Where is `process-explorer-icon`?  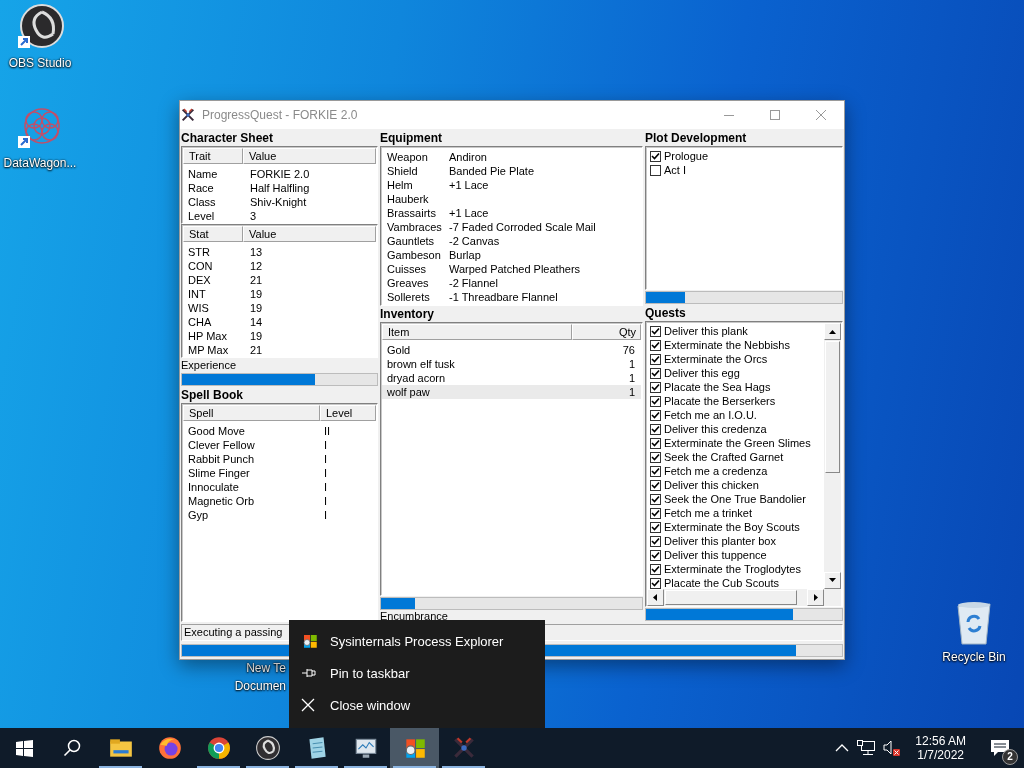 process-explorer-icon is located at coordinates (310, 641).